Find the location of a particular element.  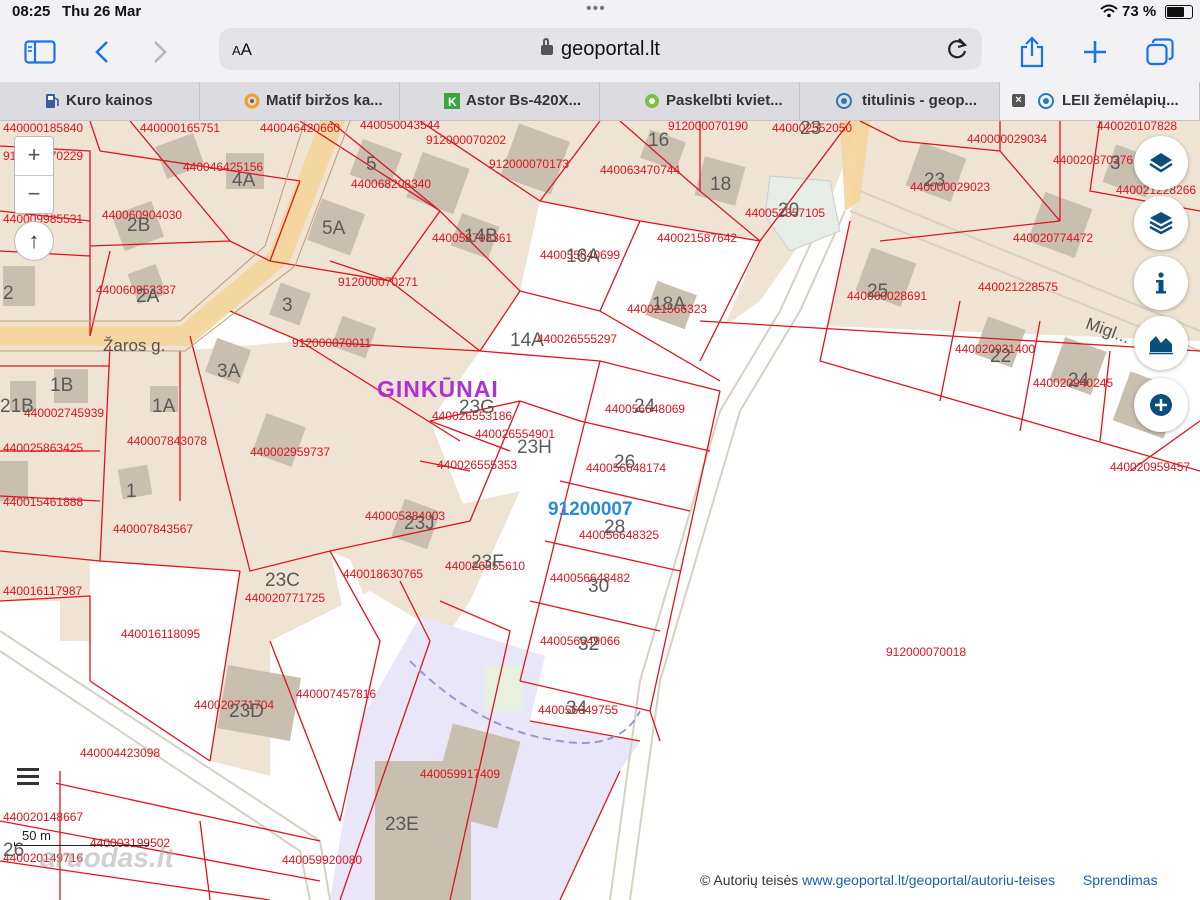

sunflower-icon is located at coordinates (252, 101).